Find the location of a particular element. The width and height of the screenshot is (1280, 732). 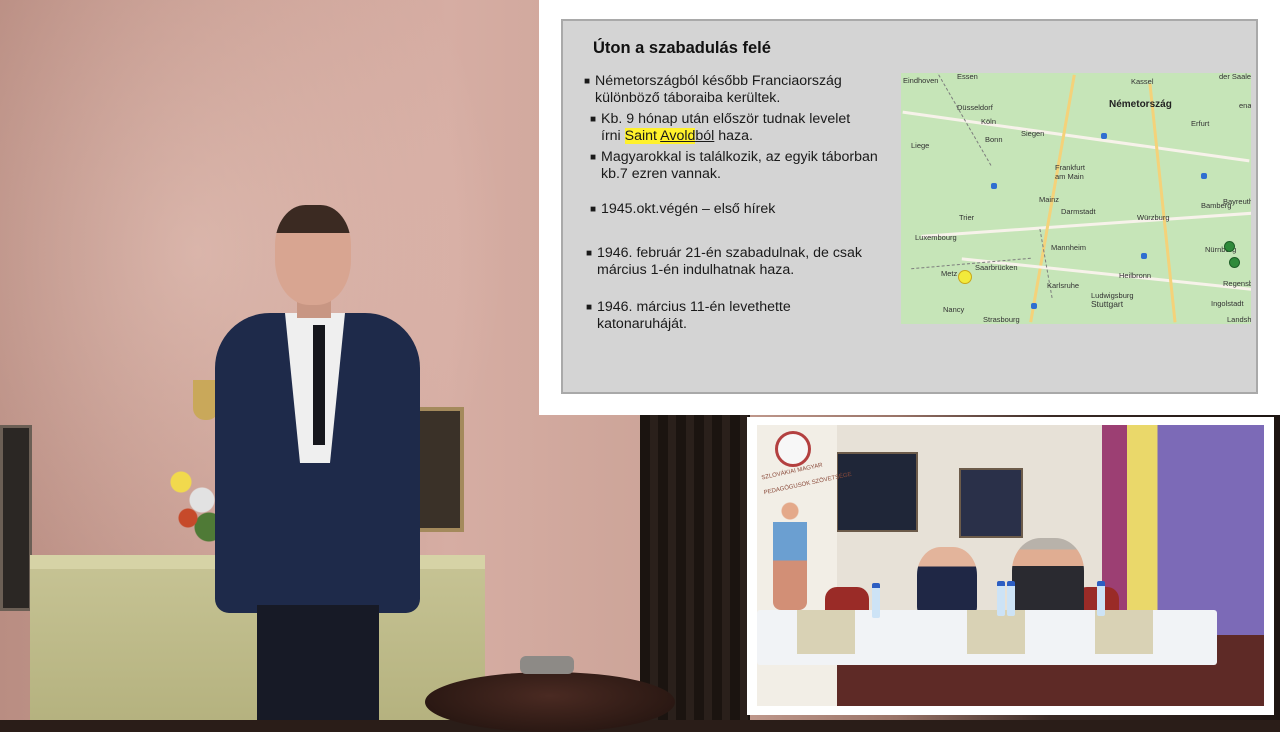

location-marker-icon is located at coordinates (965, 277).